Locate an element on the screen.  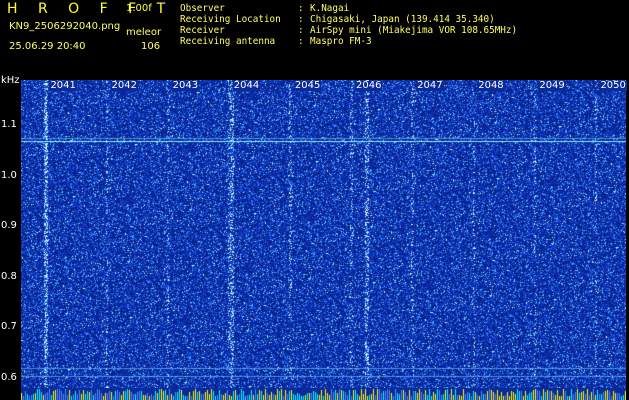
y-tick-label: 0.6 is located at coordinates (9, 377).